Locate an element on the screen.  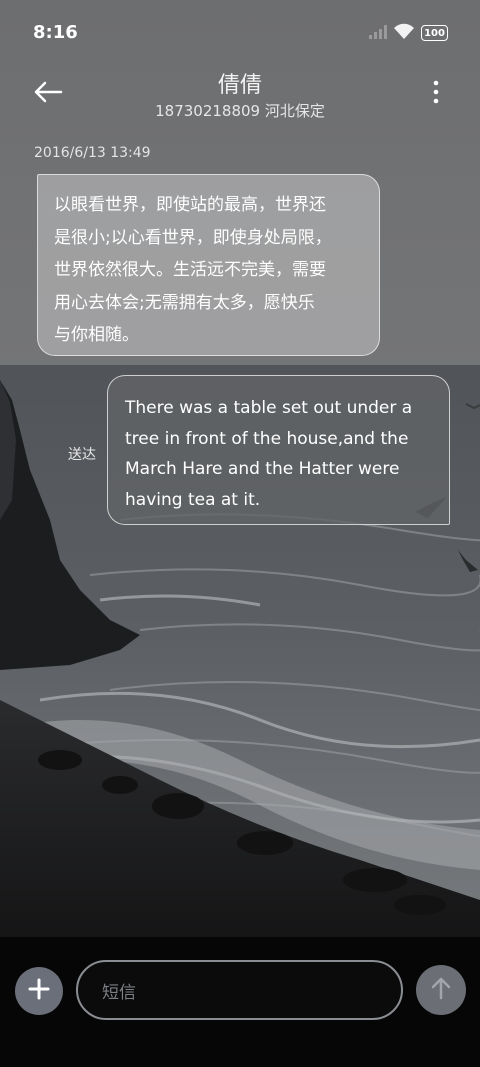
status-time: 8:16 is located at coordinates (55, 32).